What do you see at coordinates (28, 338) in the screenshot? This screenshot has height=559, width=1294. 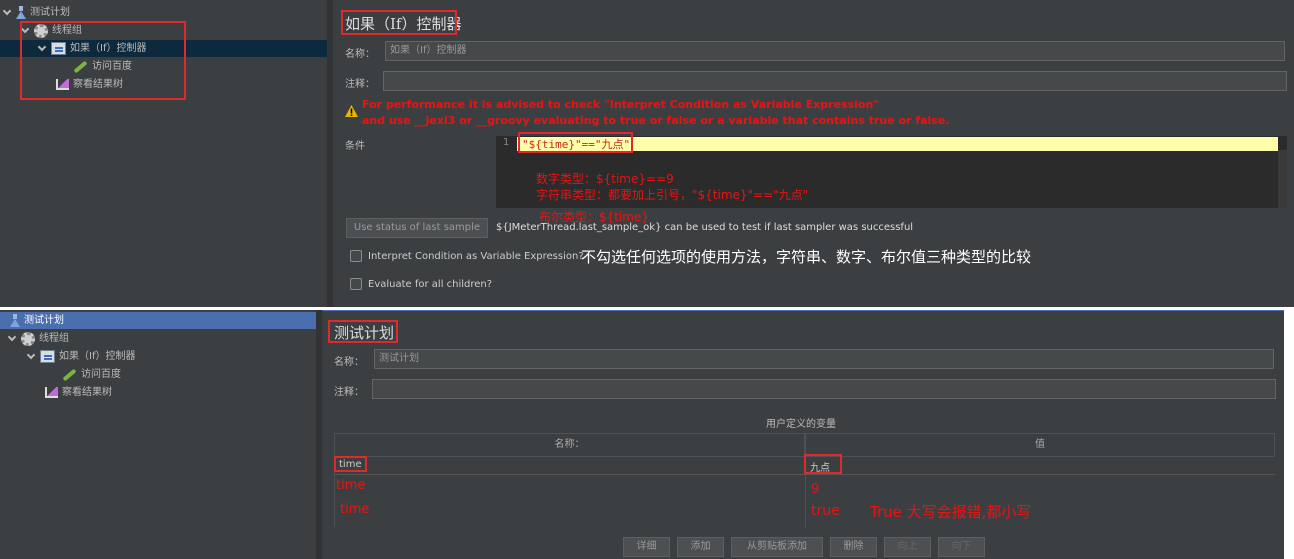 I see `gear-icon` at bounding box center [28, 338].